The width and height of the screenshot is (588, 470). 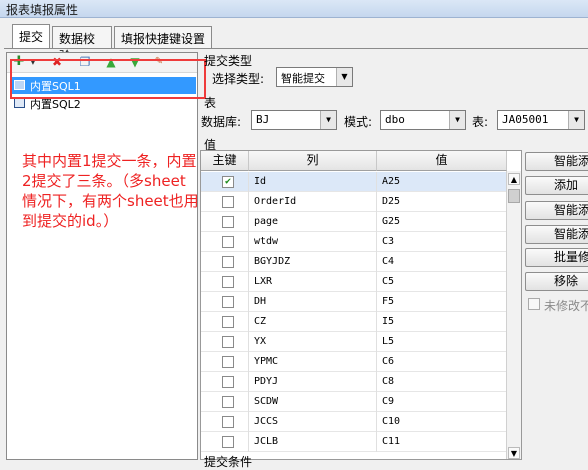 What do you see at coordinates (514, 196) in the screenshot?
I see `scroll-thumb` at bounding box center [514, 196].